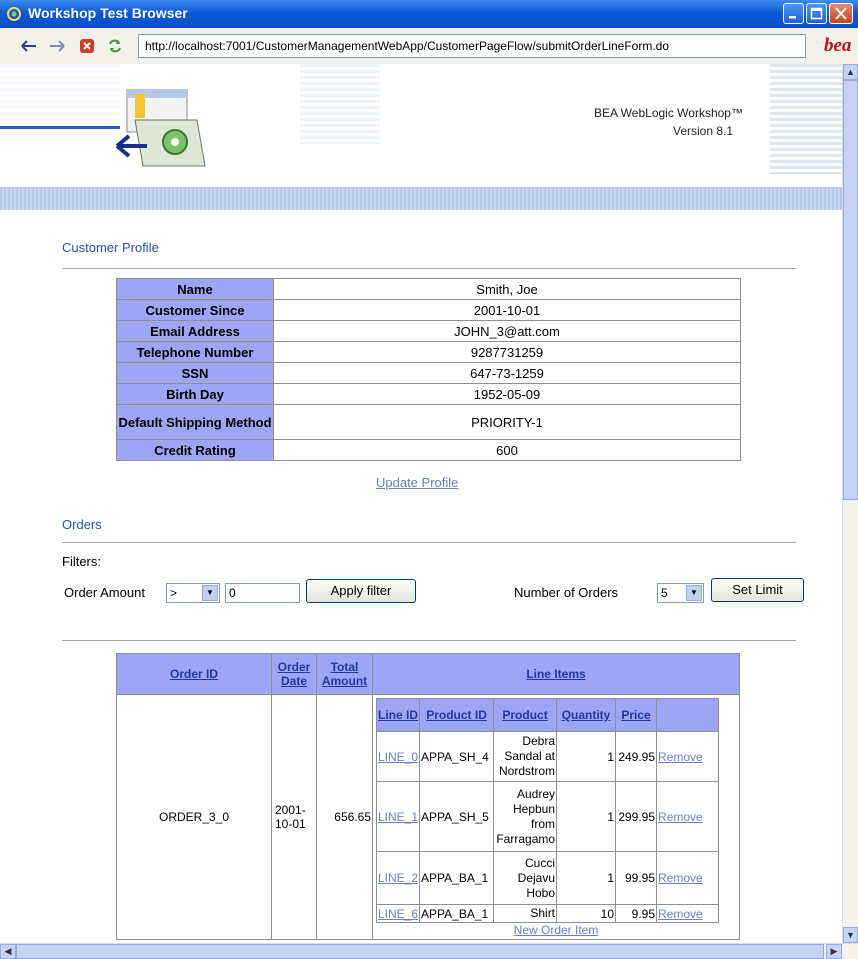 This screenshot has width=858, height=959. What do you see at coordinates (195, 422) in the screenshot?
I see `profile-label: Default Shipping Method` at bounding box center [195, 422].